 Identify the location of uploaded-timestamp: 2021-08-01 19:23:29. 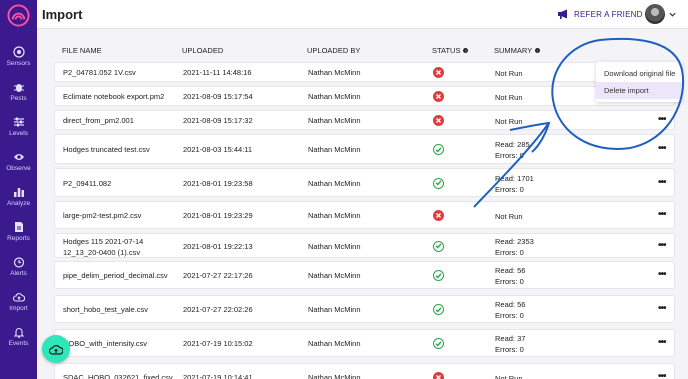
(218, 215).